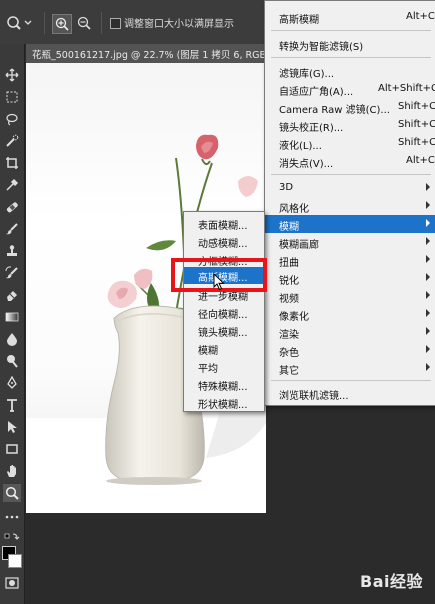 This screenshot has height=604, width=435. I want to click on stamp-icon, so click(12, 250).